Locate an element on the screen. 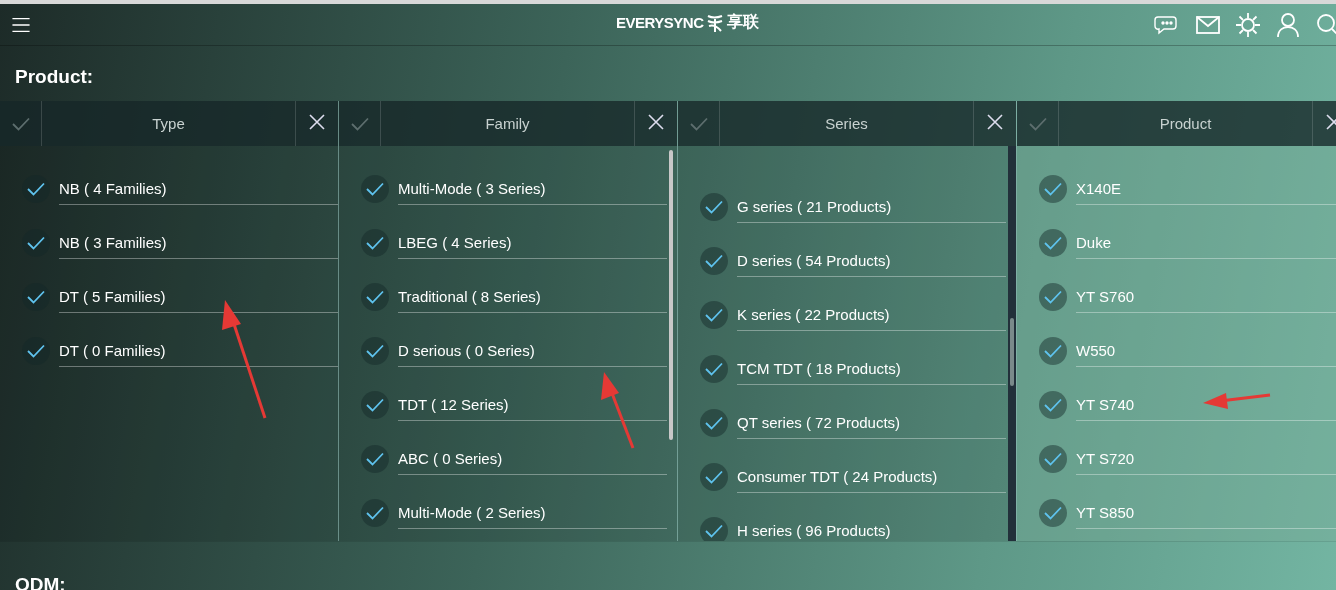 Image resolution: width=1336 pixels, height=590 pixels. section-title: Product: is located at coordinates (54, 77).